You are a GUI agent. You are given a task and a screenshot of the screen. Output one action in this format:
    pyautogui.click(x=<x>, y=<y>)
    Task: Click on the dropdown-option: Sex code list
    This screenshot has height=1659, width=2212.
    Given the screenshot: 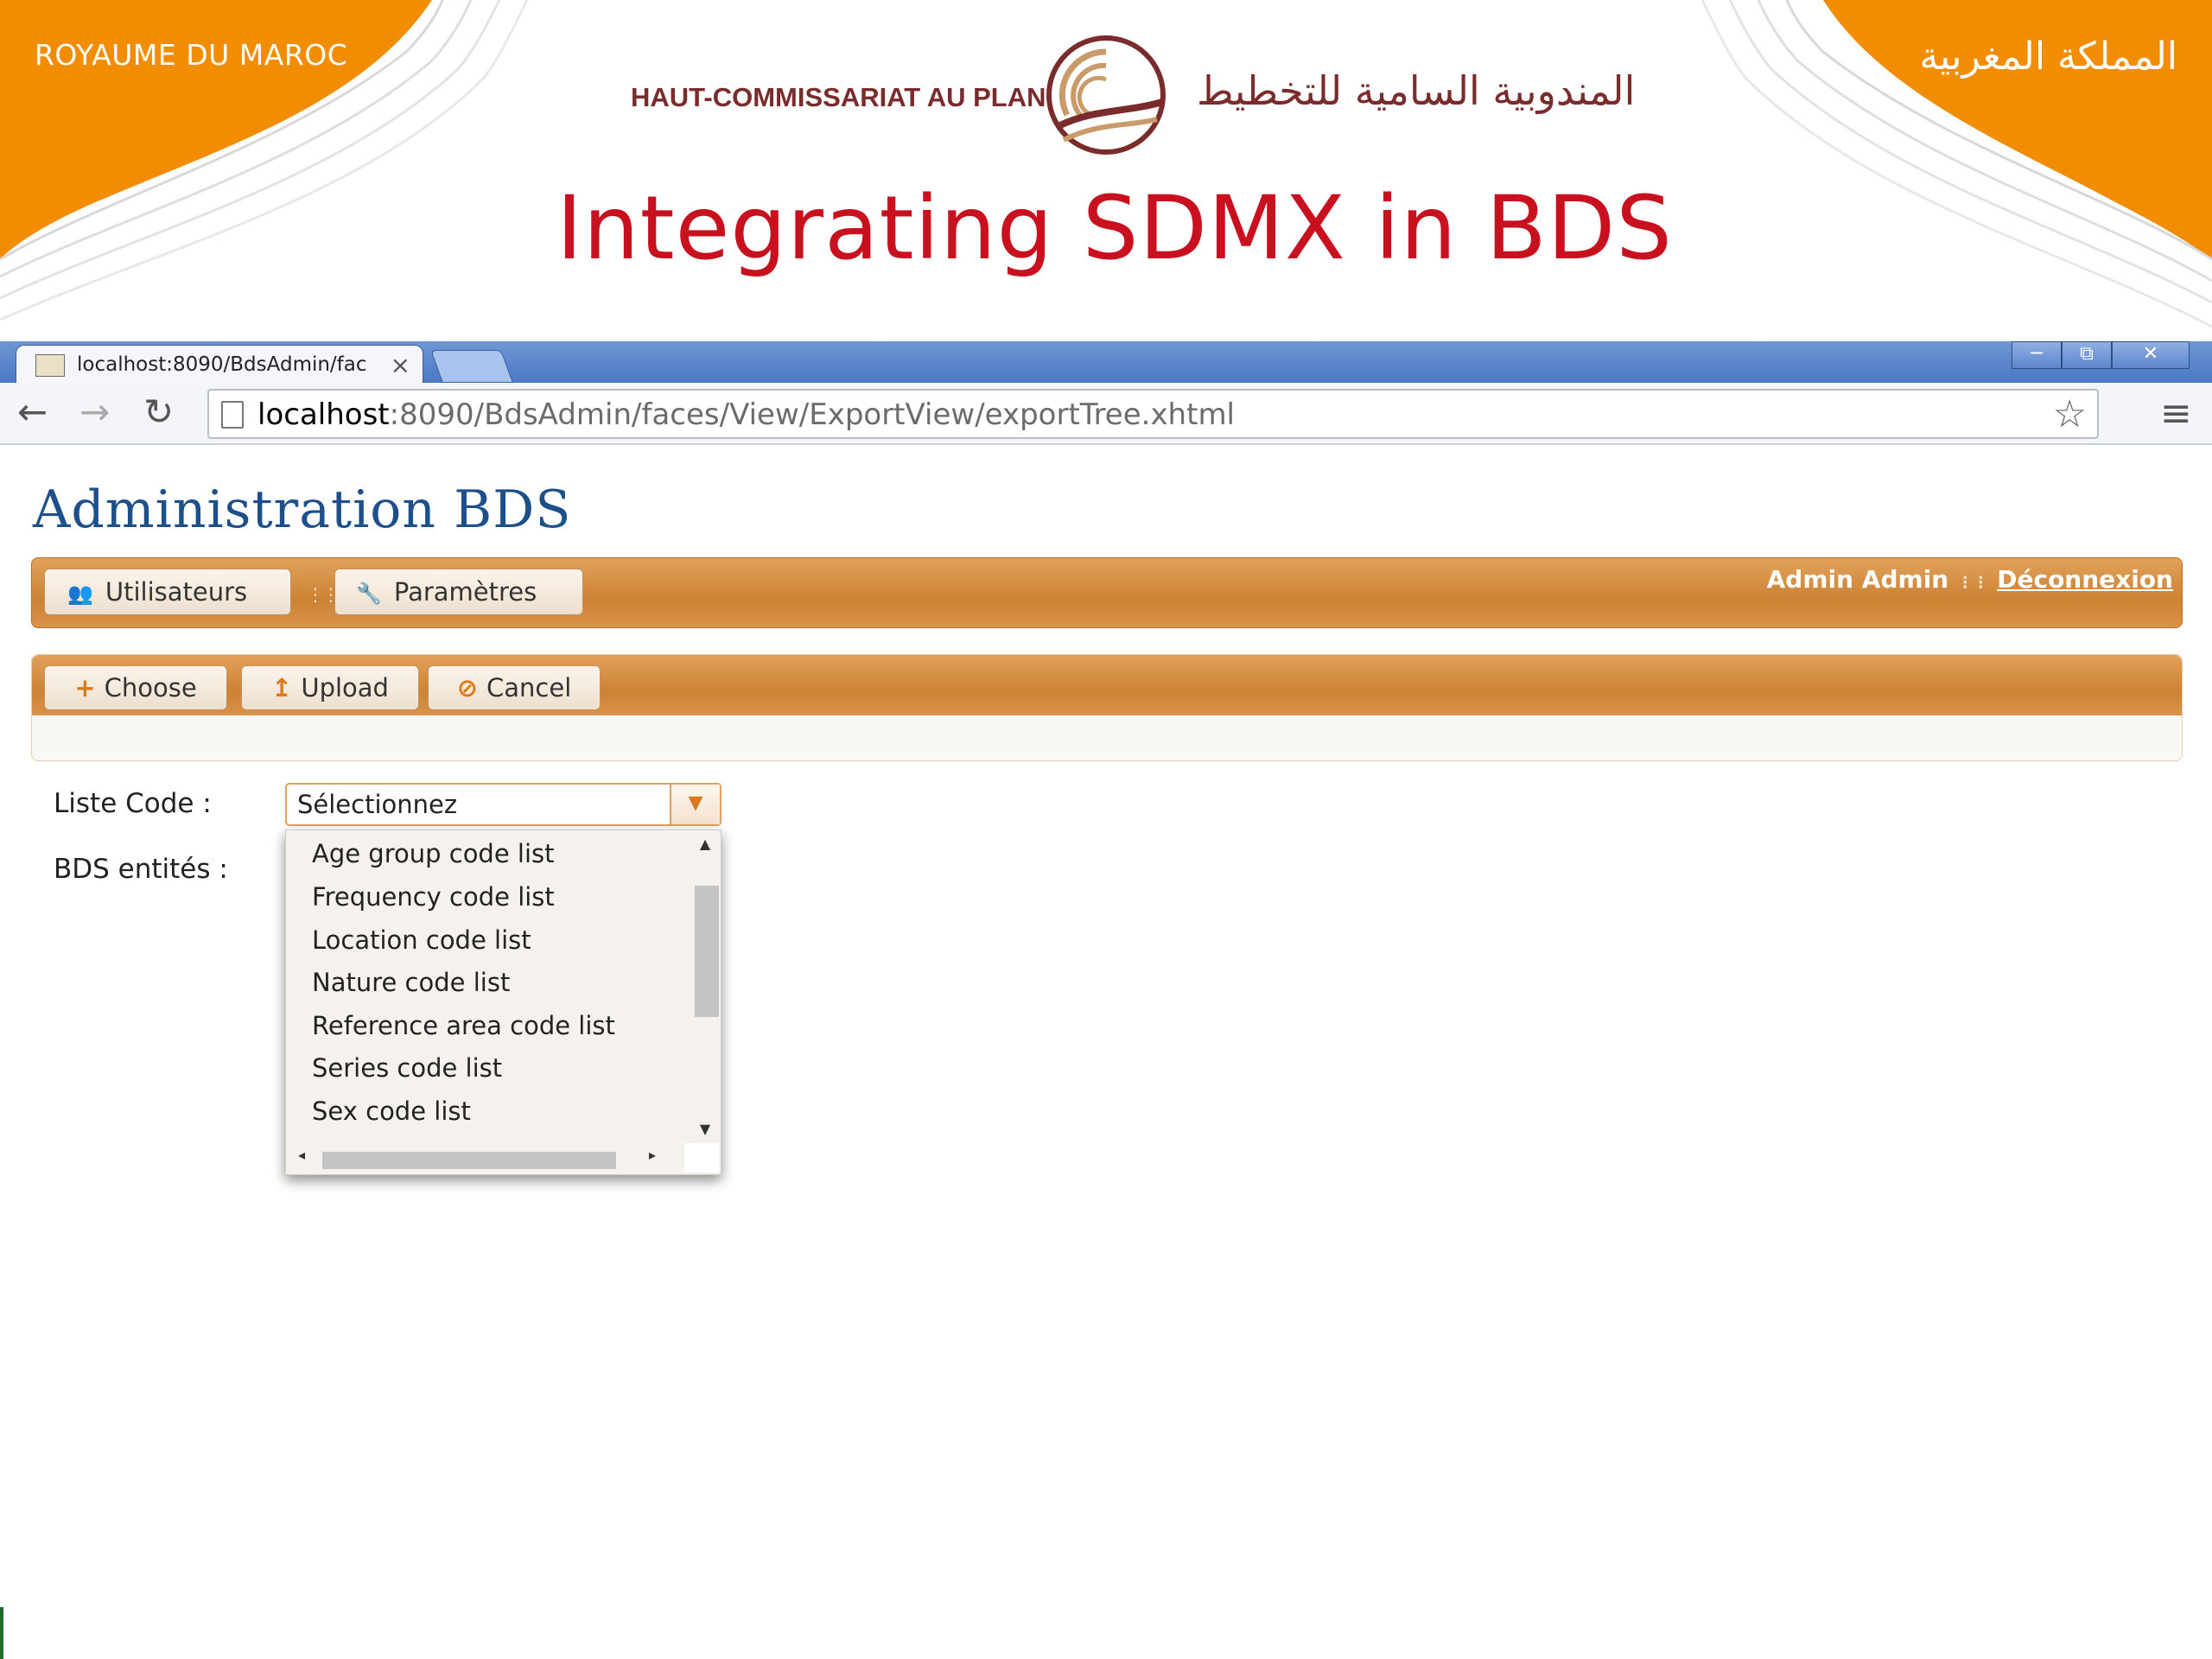 What is the action you would take?
    pyautogui.click(x=391, y=1111)
    